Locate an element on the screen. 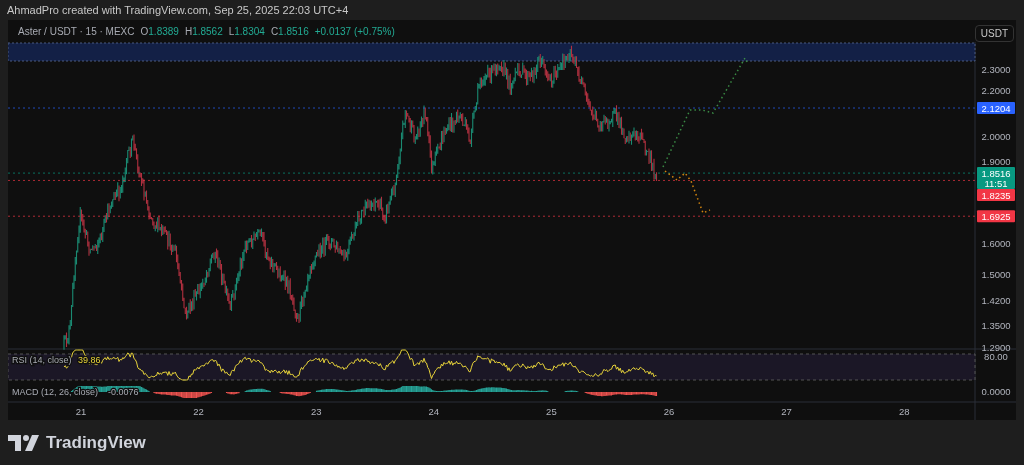  price-label: 1.8235 is located at coordinates (996, 195).